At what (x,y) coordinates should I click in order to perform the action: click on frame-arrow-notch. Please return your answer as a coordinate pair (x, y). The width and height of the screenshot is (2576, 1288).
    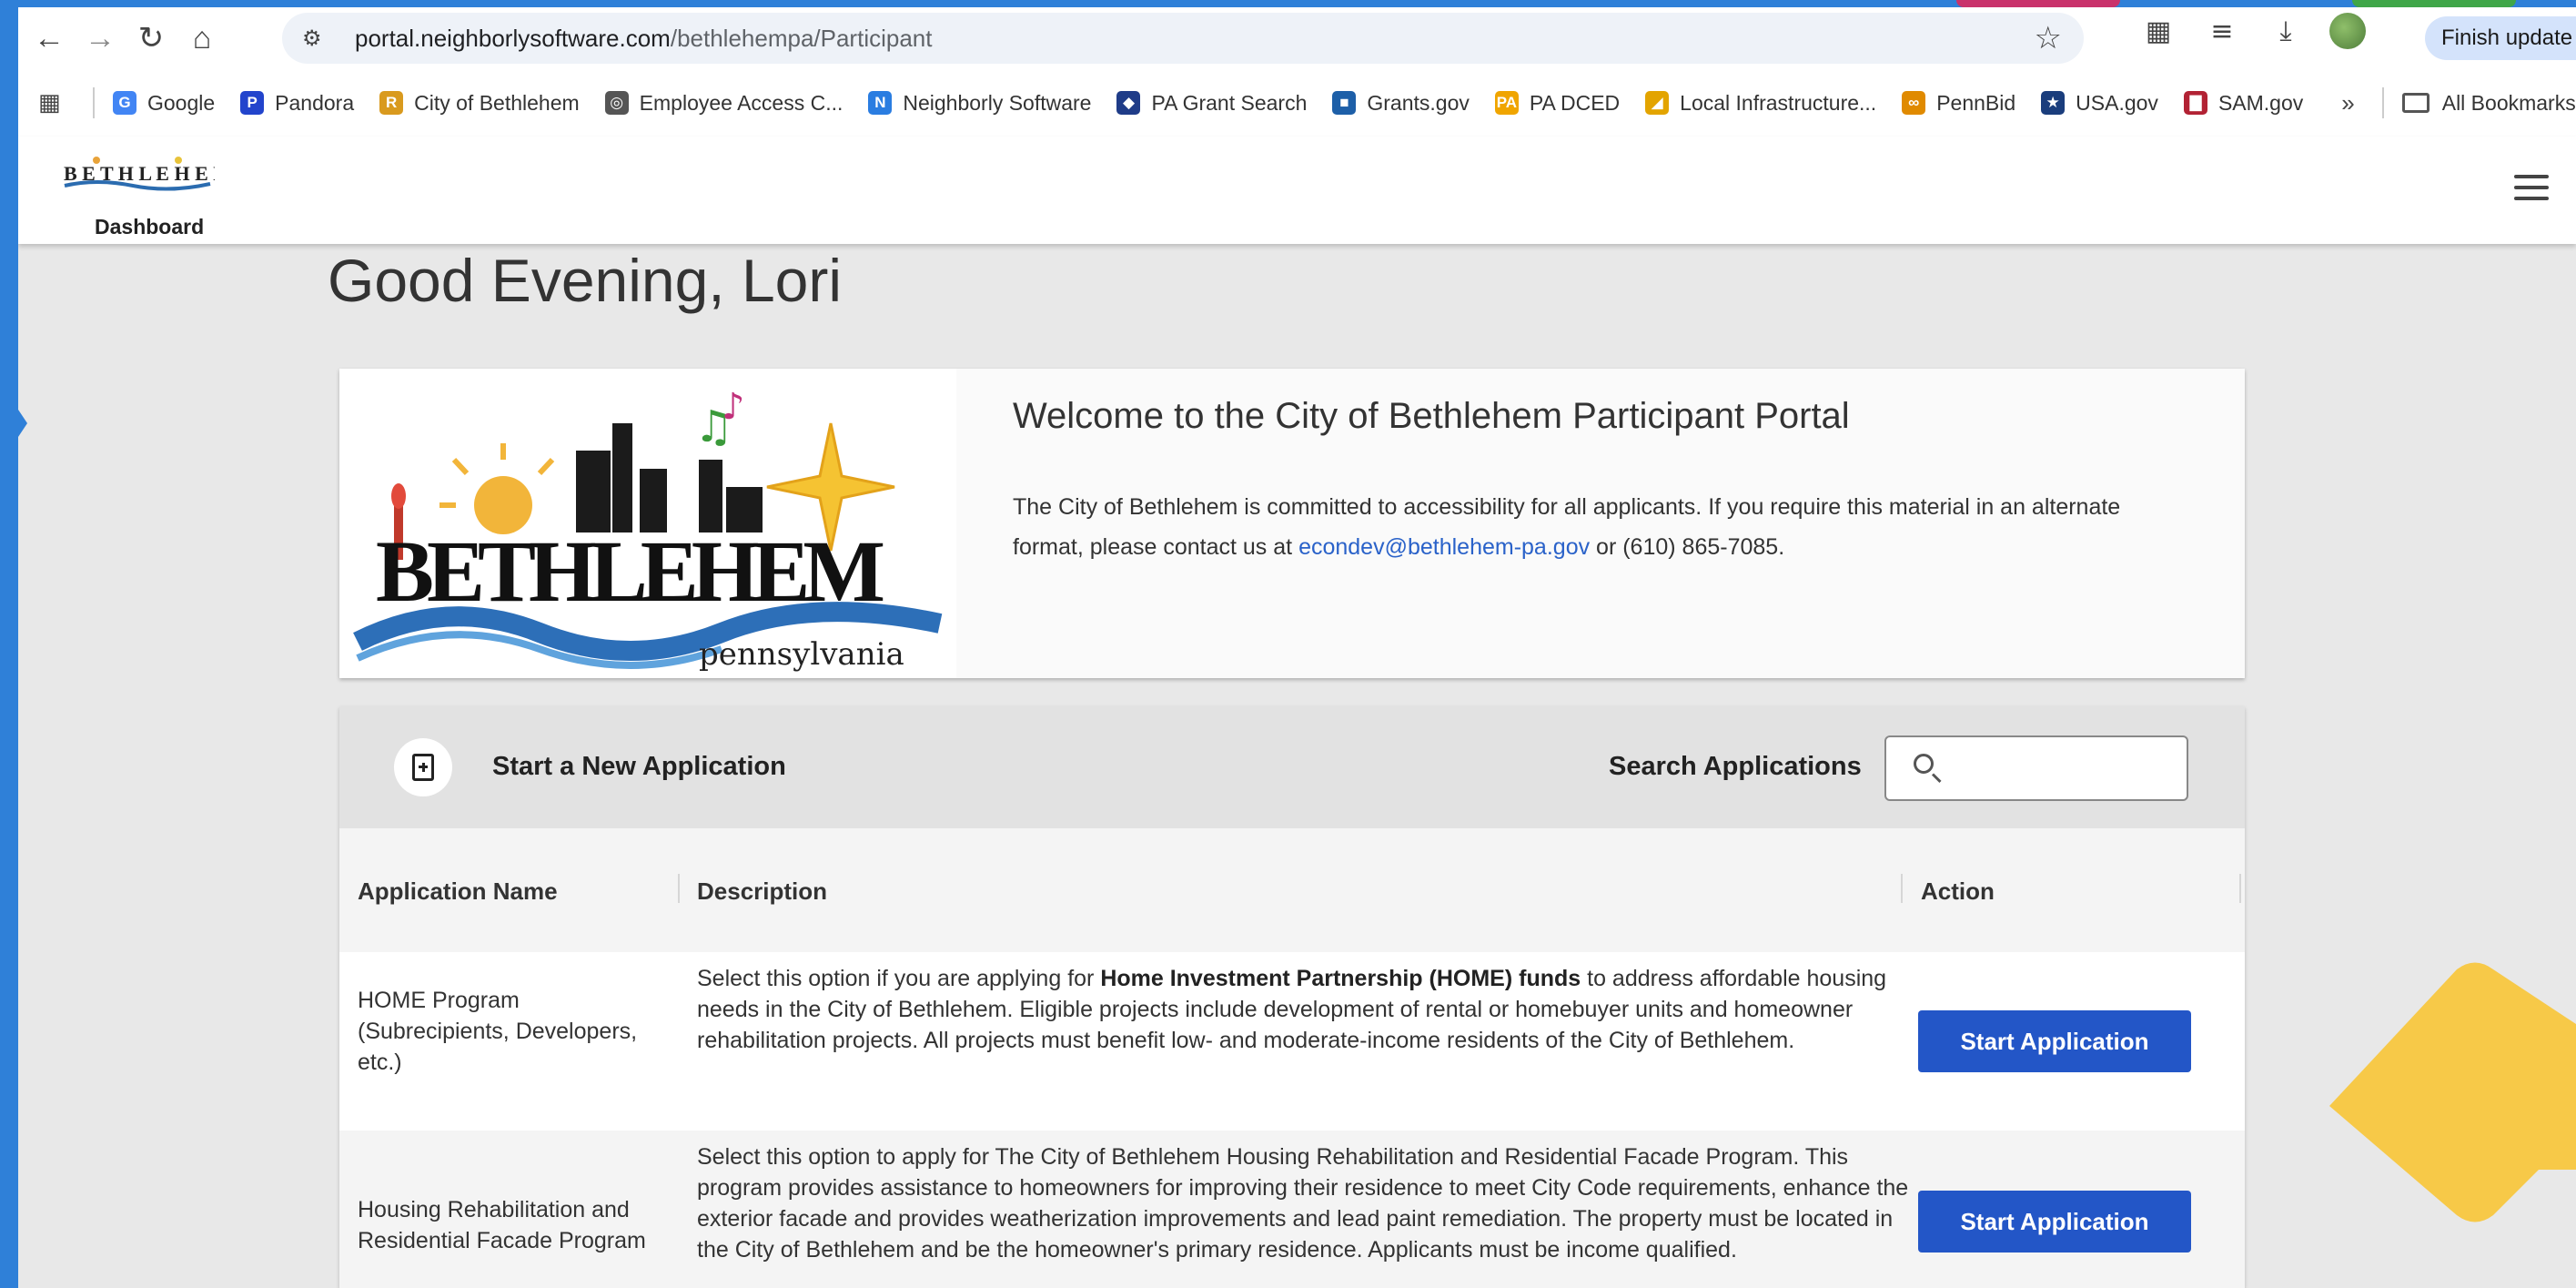
    Looking at the image, I should click on (13, 423).